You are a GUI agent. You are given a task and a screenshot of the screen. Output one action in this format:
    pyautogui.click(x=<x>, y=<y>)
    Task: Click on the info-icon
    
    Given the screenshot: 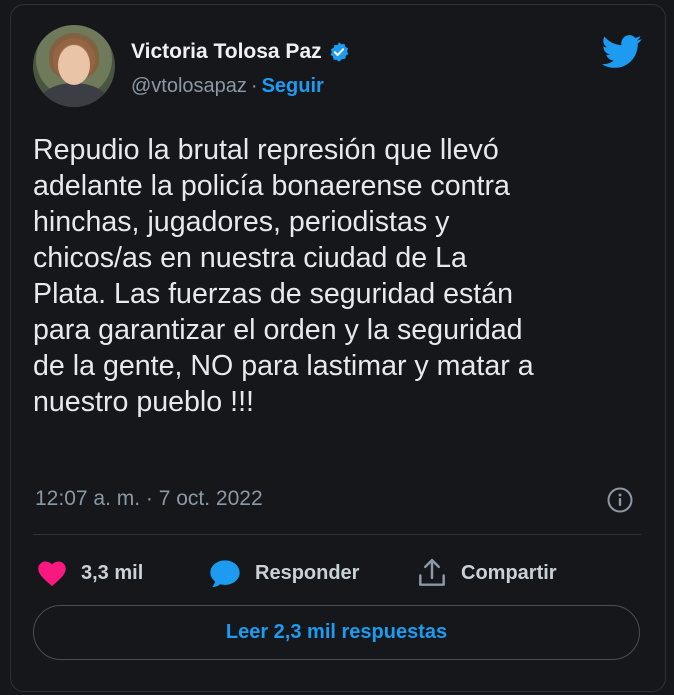 What is the action you would take?
    pyautogui.click(x=620, y=502)
    